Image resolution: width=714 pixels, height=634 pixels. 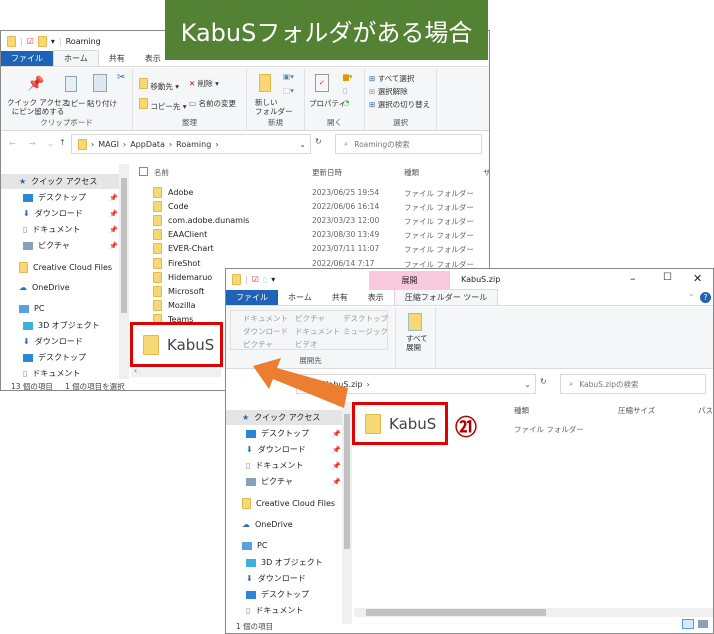 I want to click on arrow-indicator, so click(x=300, y=383).